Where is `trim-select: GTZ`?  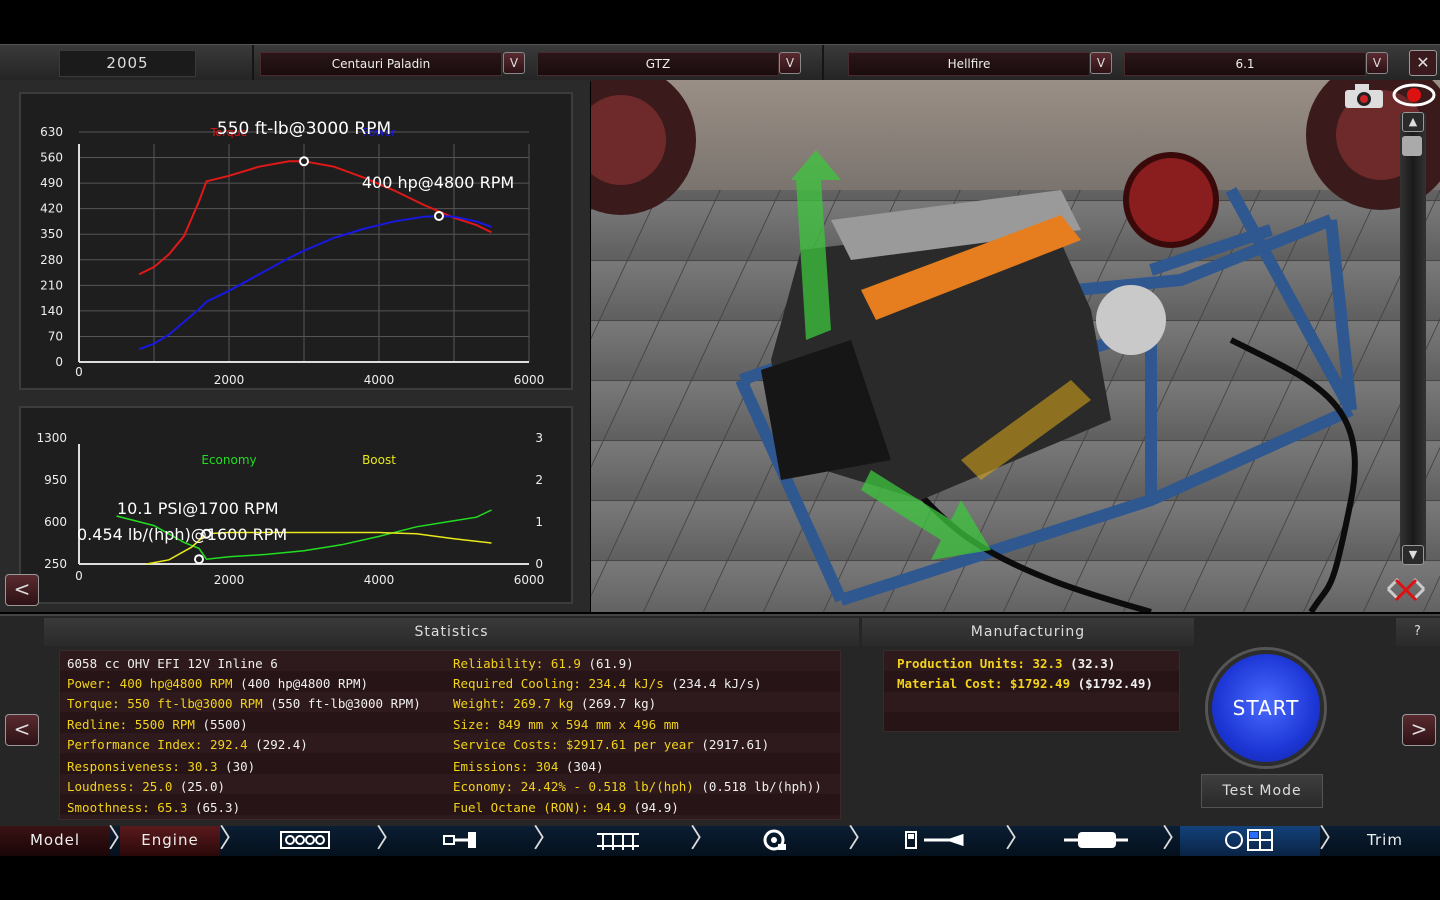 trim-select: GTZ is located at coordinates (658, 64).